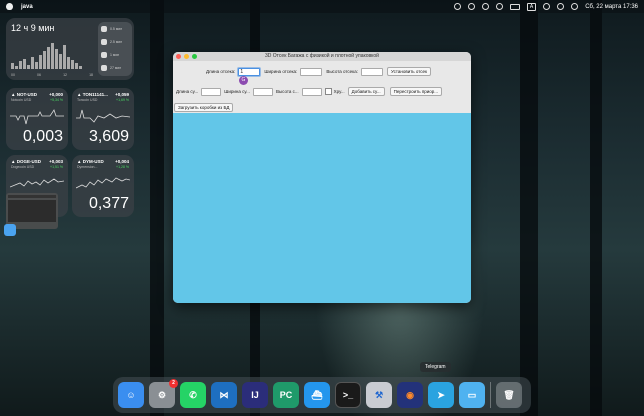 This screenshot has width=644, height=416. Describe the element at coordinates (243, 80) in the screenshot. I see `input-badge: G` at that location.